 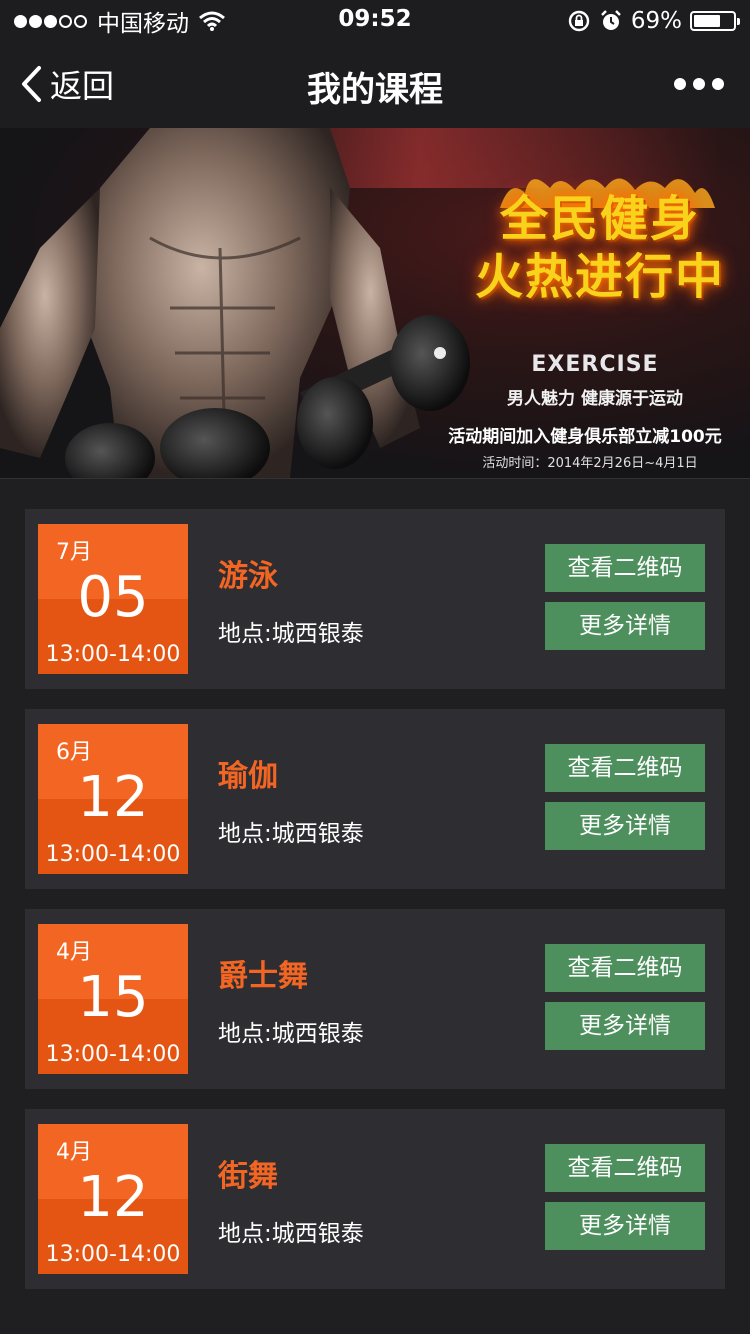 What do you see at coordinates (680, 84) in the screenshot?
I see `more-dots-icon` at bounding box center [680, 84].